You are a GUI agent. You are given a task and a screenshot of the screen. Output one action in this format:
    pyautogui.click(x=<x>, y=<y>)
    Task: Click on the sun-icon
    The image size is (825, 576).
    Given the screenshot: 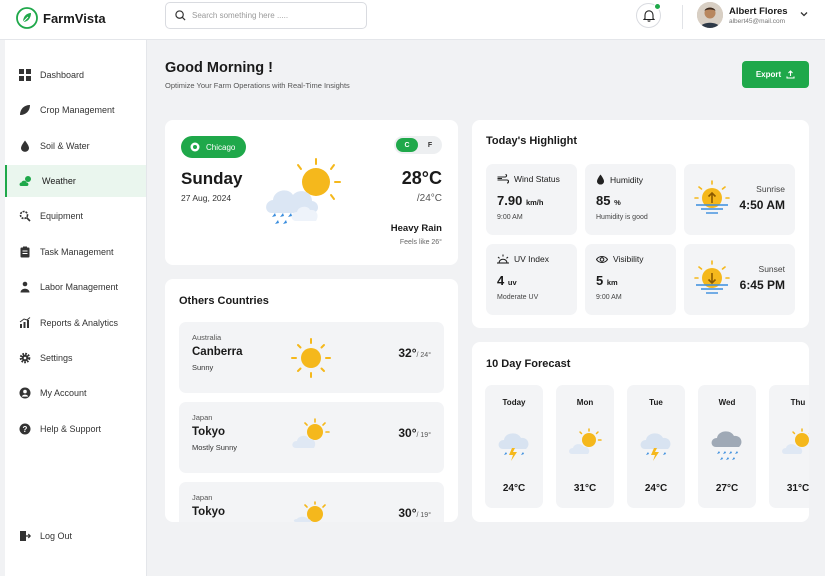 What is the action you would take?
    pyautogui.click(x=311, y=358)
    